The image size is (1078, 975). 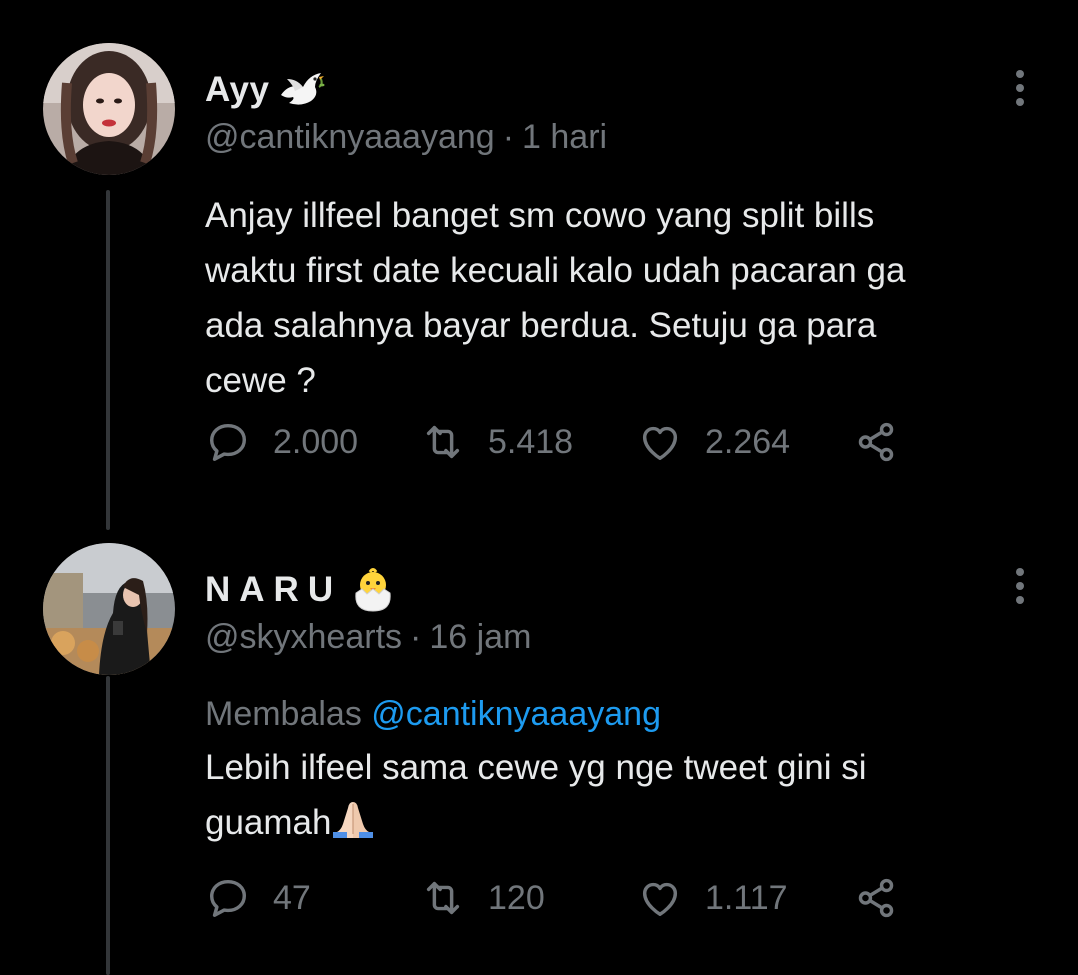 What do you see at coordinates (373, 590) in the screenshot?
I see `hatching-chick-emoji-icon` at bounding box center [373, 590].